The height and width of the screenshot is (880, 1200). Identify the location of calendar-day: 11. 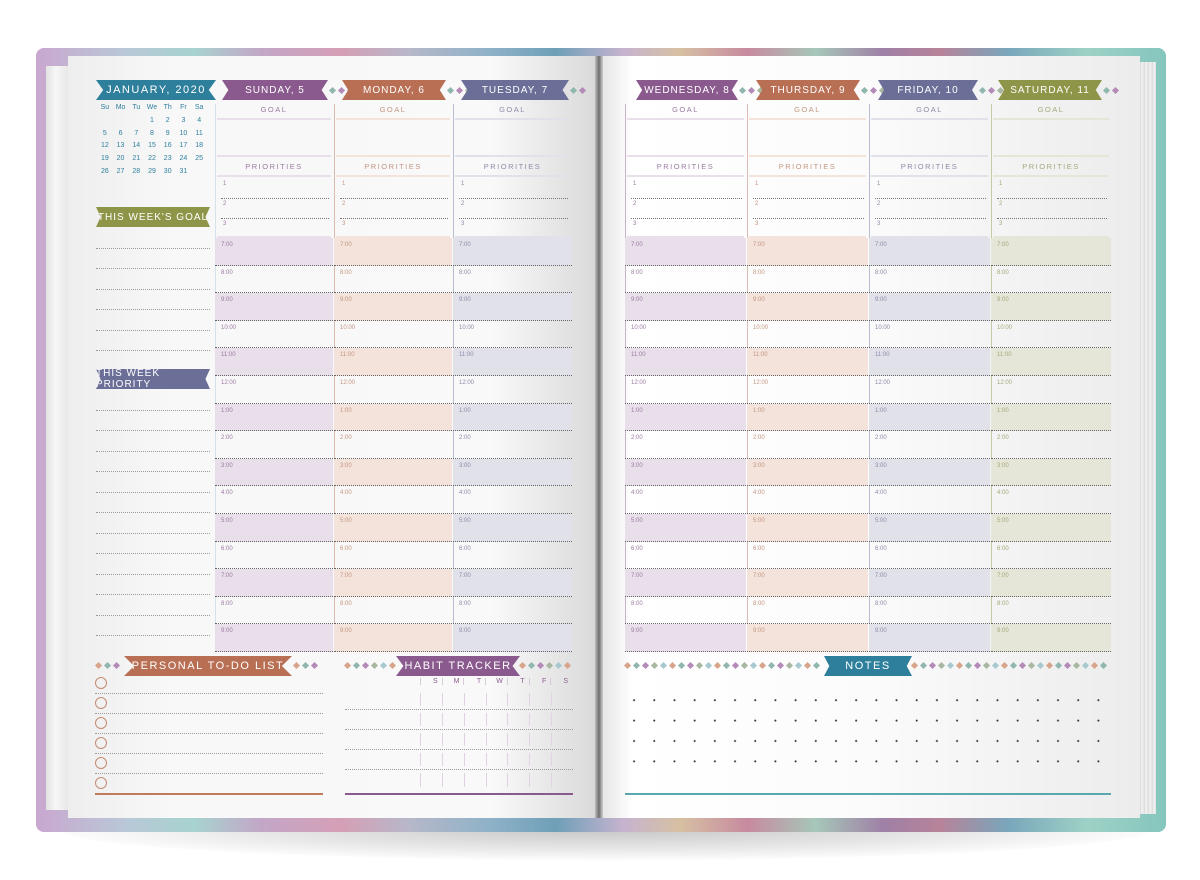
(199, 134).